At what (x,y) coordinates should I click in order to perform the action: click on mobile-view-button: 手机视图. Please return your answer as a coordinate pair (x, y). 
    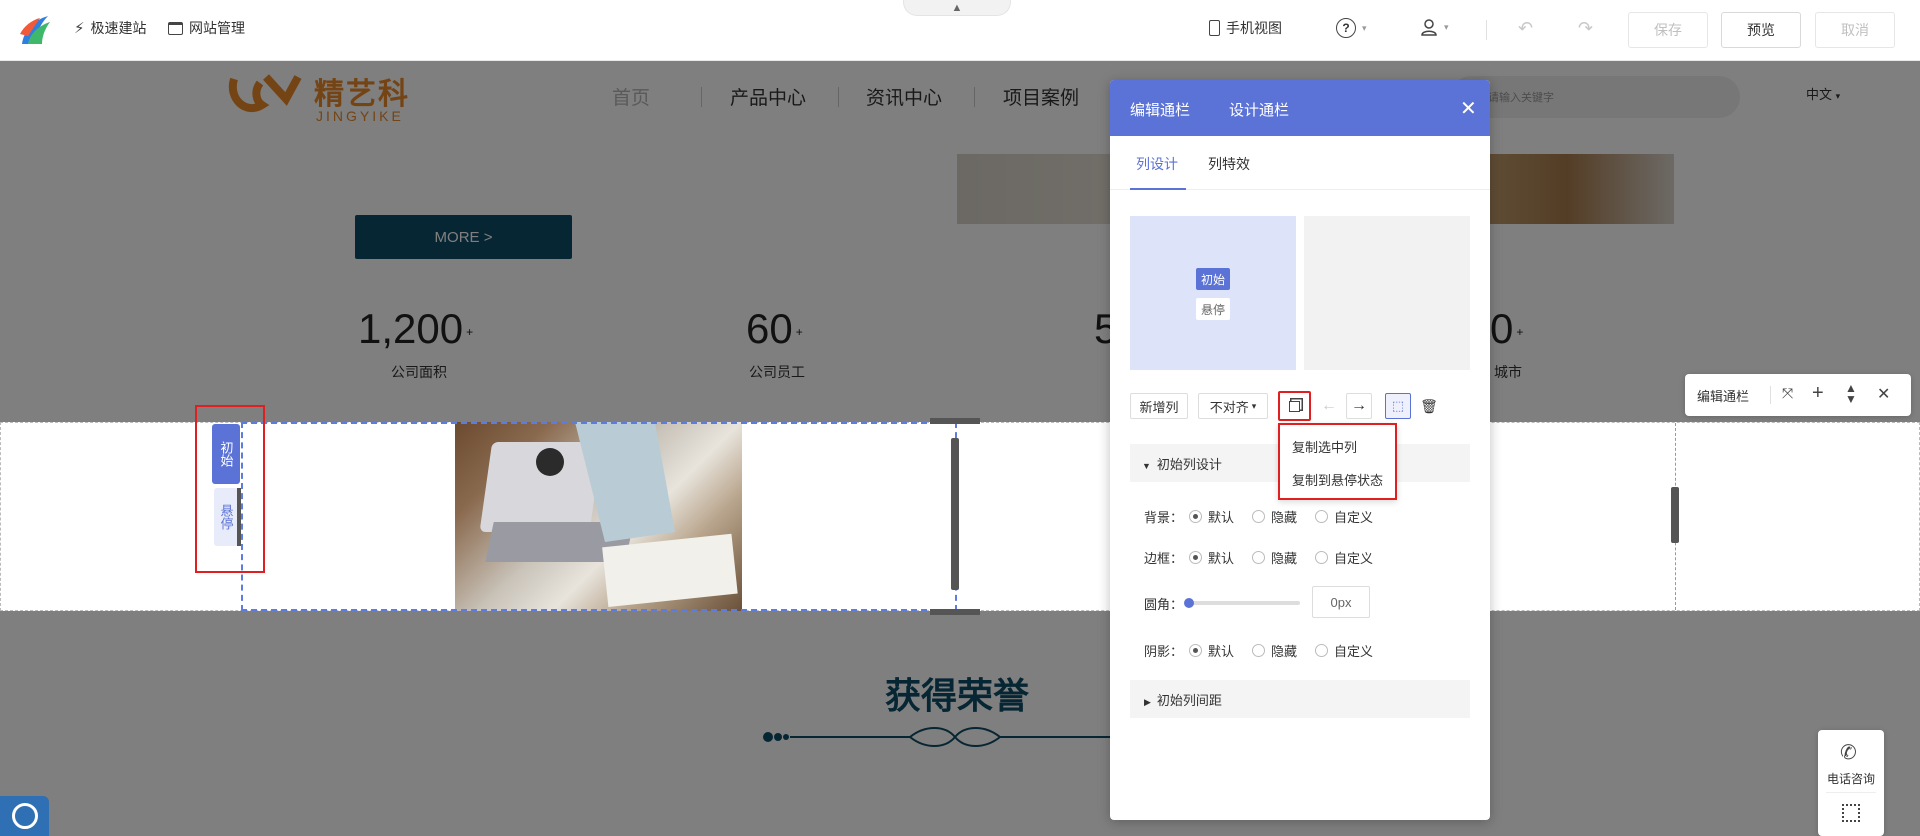
    Looking at the image, I should click on (1245, 28).